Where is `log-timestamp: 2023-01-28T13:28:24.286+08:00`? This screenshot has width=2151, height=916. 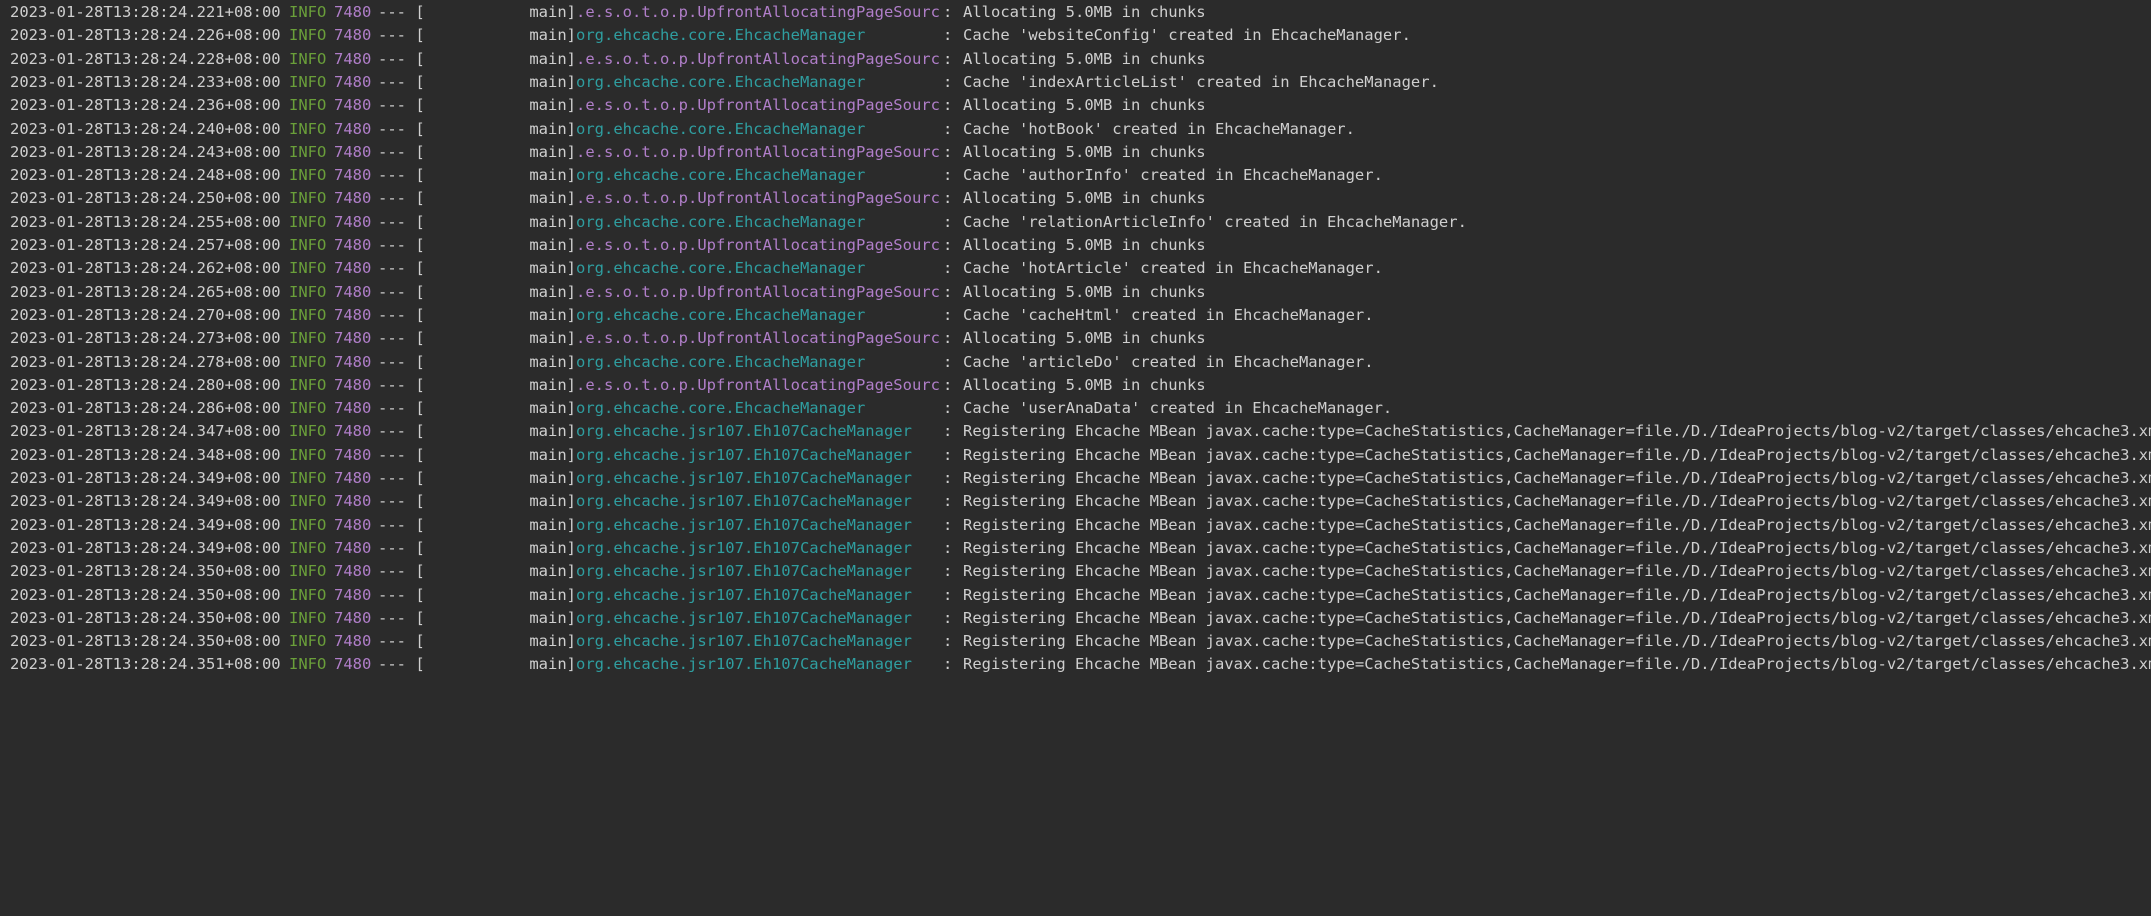
log-timestamp: 2023-01-28T13:28:24.286+08:00 is located at coordinates (145, 408).